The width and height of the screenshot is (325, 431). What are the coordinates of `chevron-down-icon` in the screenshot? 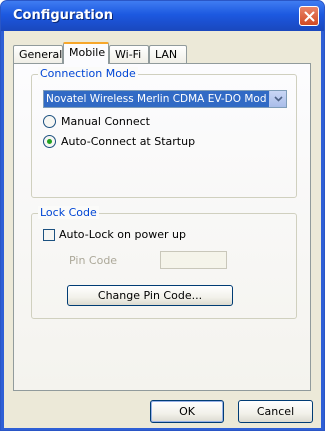 It's located at (278, 99).